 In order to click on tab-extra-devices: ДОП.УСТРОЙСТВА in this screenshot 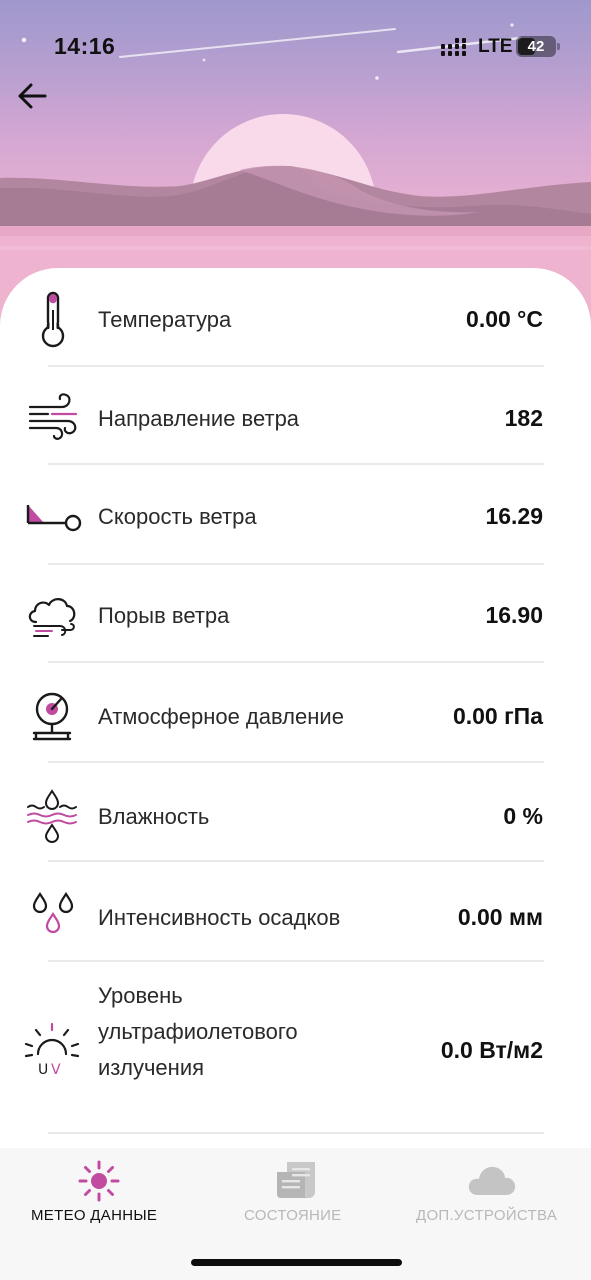, I will do `click(495, 1198)`.